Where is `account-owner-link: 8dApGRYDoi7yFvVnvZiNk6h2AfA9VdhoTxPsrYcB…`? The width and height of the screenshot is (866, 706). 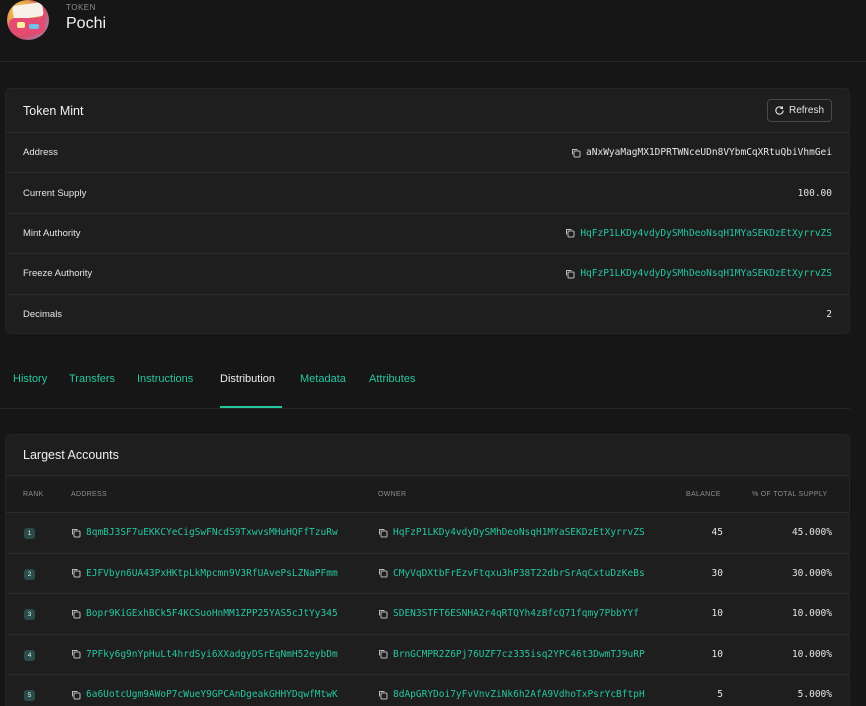
account-owner-link: 8dApGRYDoi7yFvVnvZiNk6h2AfA9VdhoTxPsrYcB… is located at coordinates (511, 694).